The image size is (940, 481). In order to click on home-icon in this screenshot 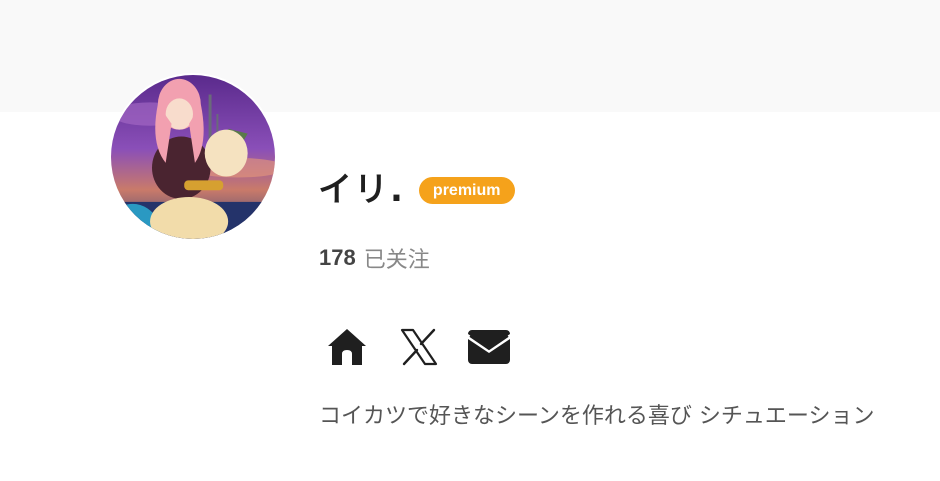, I will do `click(347, 347)`.